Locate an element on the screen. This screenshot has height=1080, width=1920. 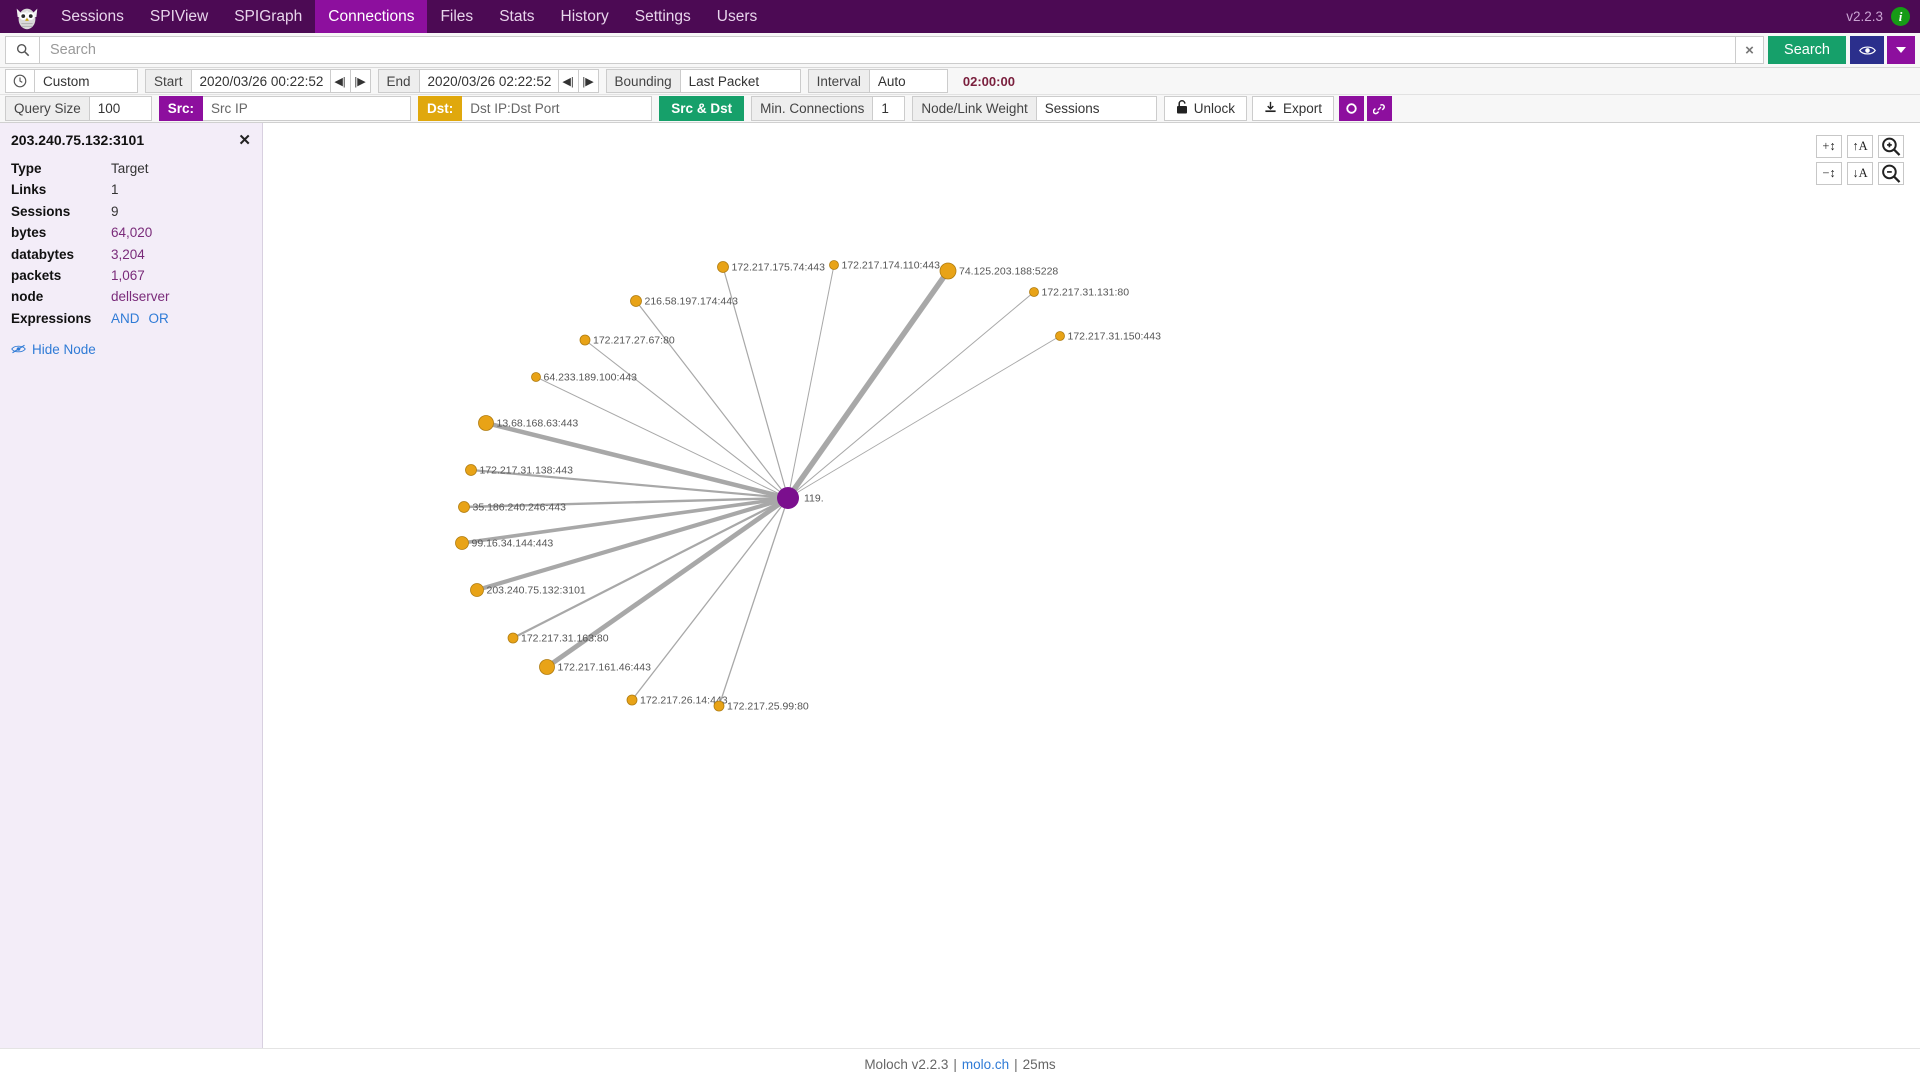
graph-hub-node is located at coordinates (788, 498).